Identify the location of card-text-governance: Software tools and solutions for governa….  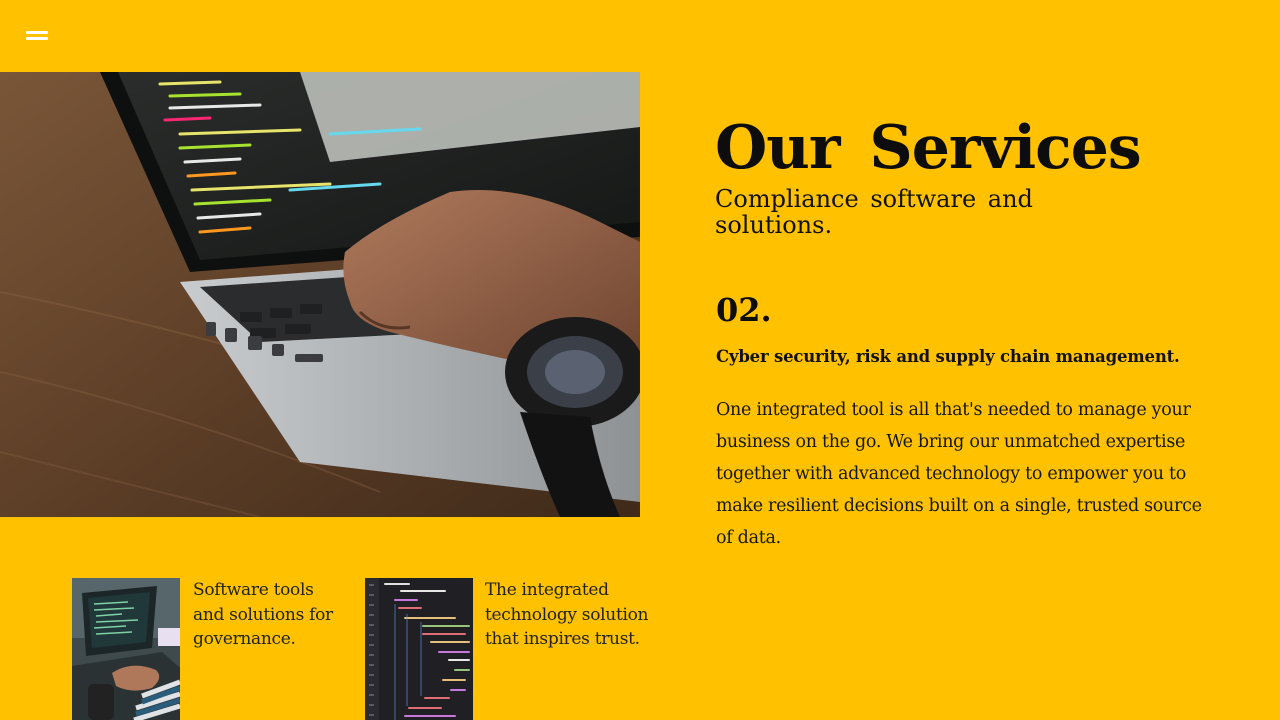
(263, 614).